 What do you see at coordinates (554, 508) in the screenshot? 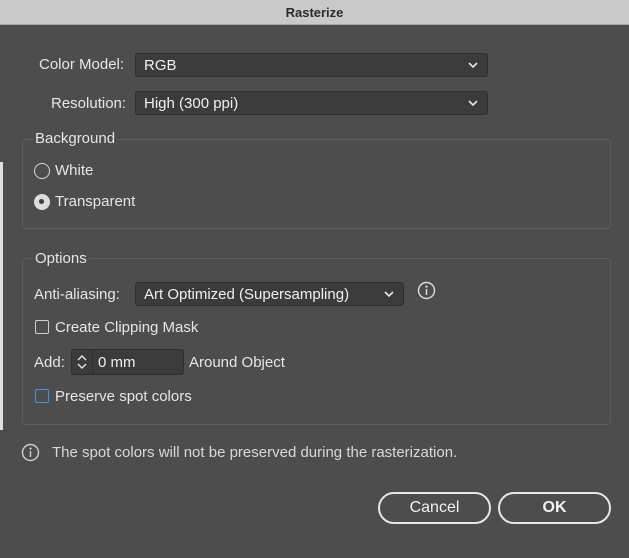
I see `ok-button: OK` at bounding box center [554, 508].